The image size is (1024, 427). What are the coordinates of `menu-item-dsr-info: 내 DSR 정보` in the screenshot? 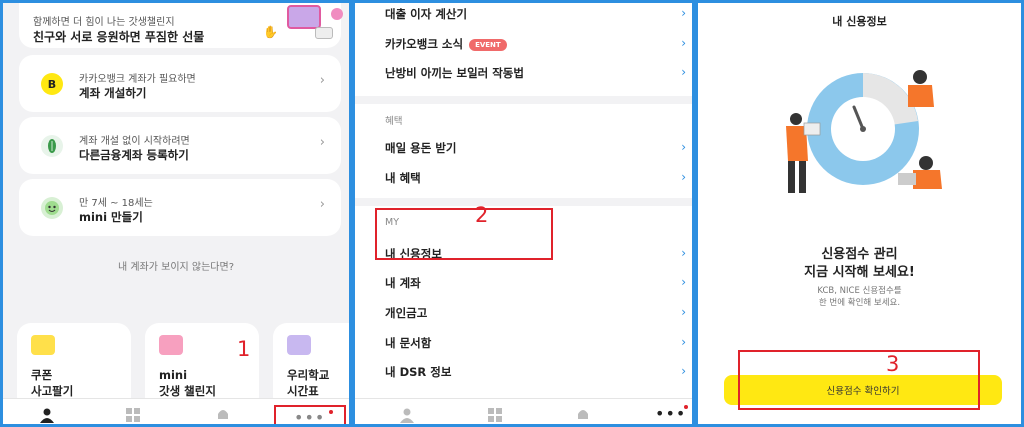 It's located at (418, 372).